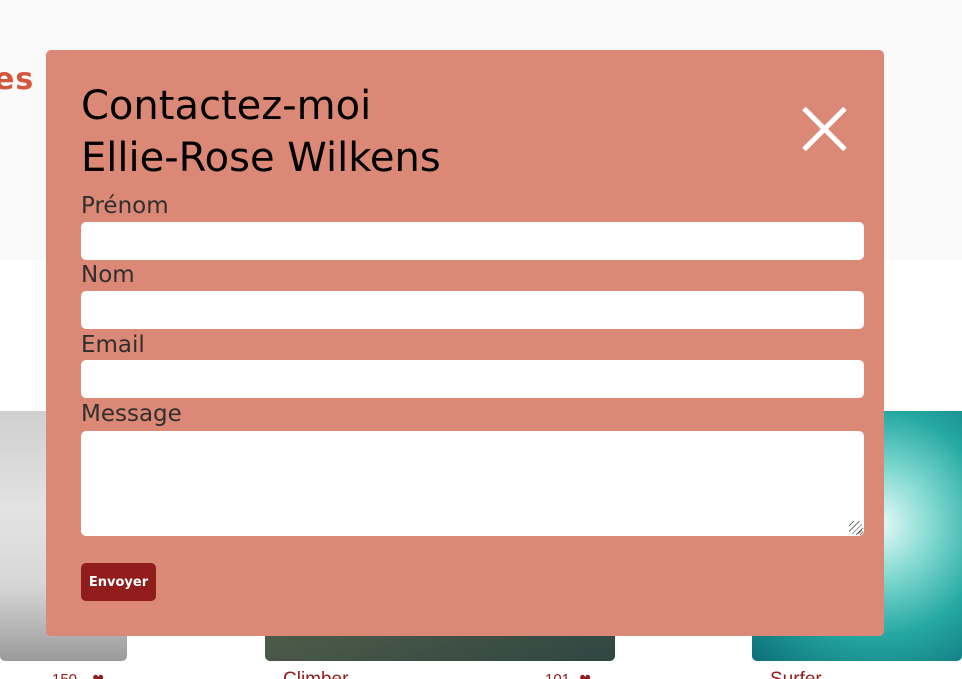 This screenshot has width=962, height=679. Describe the element at coordinates (823, 129) in the screenshot. I see `close-icon` at that location.